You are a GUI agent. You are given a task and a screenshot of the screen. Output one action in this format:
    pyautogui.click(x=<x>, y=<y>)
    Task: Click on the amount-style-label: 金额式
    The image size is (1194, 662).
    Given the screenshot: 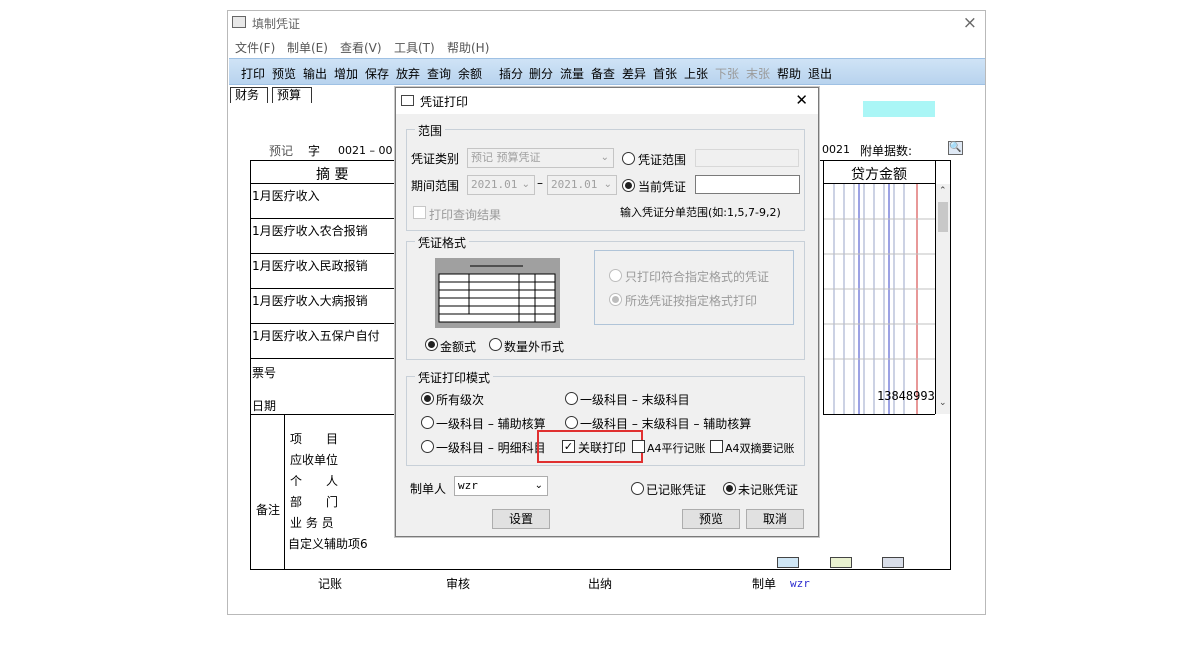 What is the action you would take?
    pyautogui.click(x=458, y=347)
    